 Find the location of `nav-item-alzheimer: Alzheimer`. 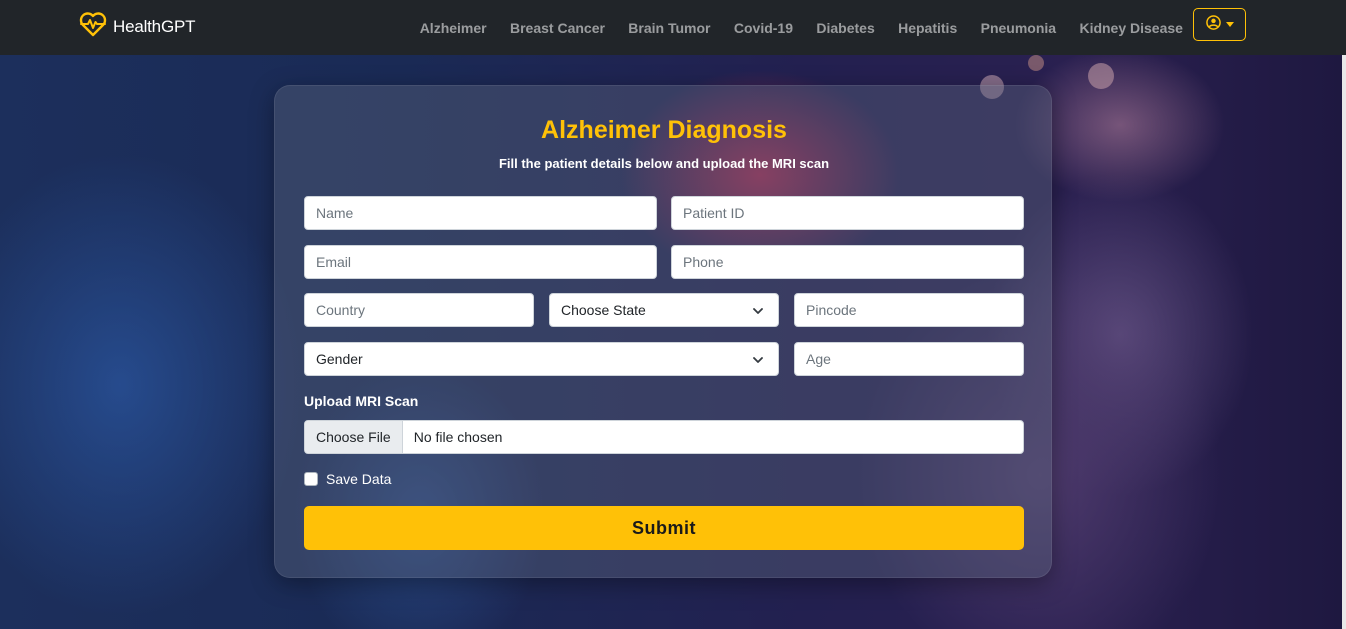

nav-item-alzheimer: Alzheimer is located at coordinates (453, 28).